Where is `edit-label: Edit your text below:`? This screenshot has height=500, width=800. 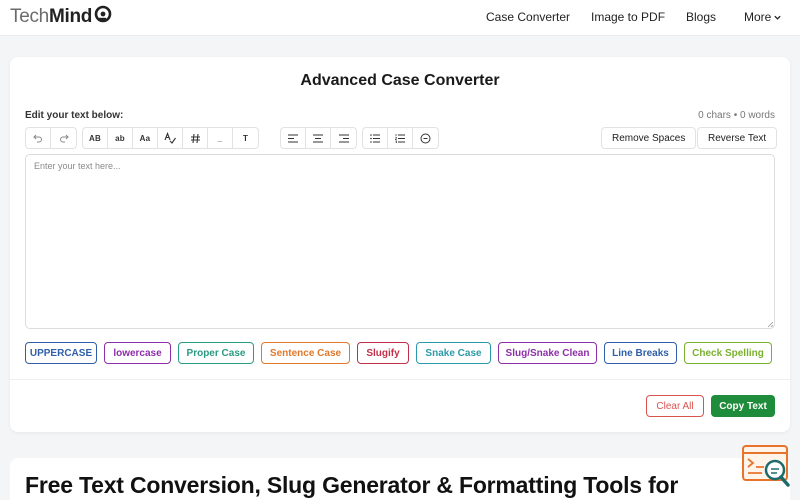 edit-label: Edit your text below: is located at coordinates (74, 115).